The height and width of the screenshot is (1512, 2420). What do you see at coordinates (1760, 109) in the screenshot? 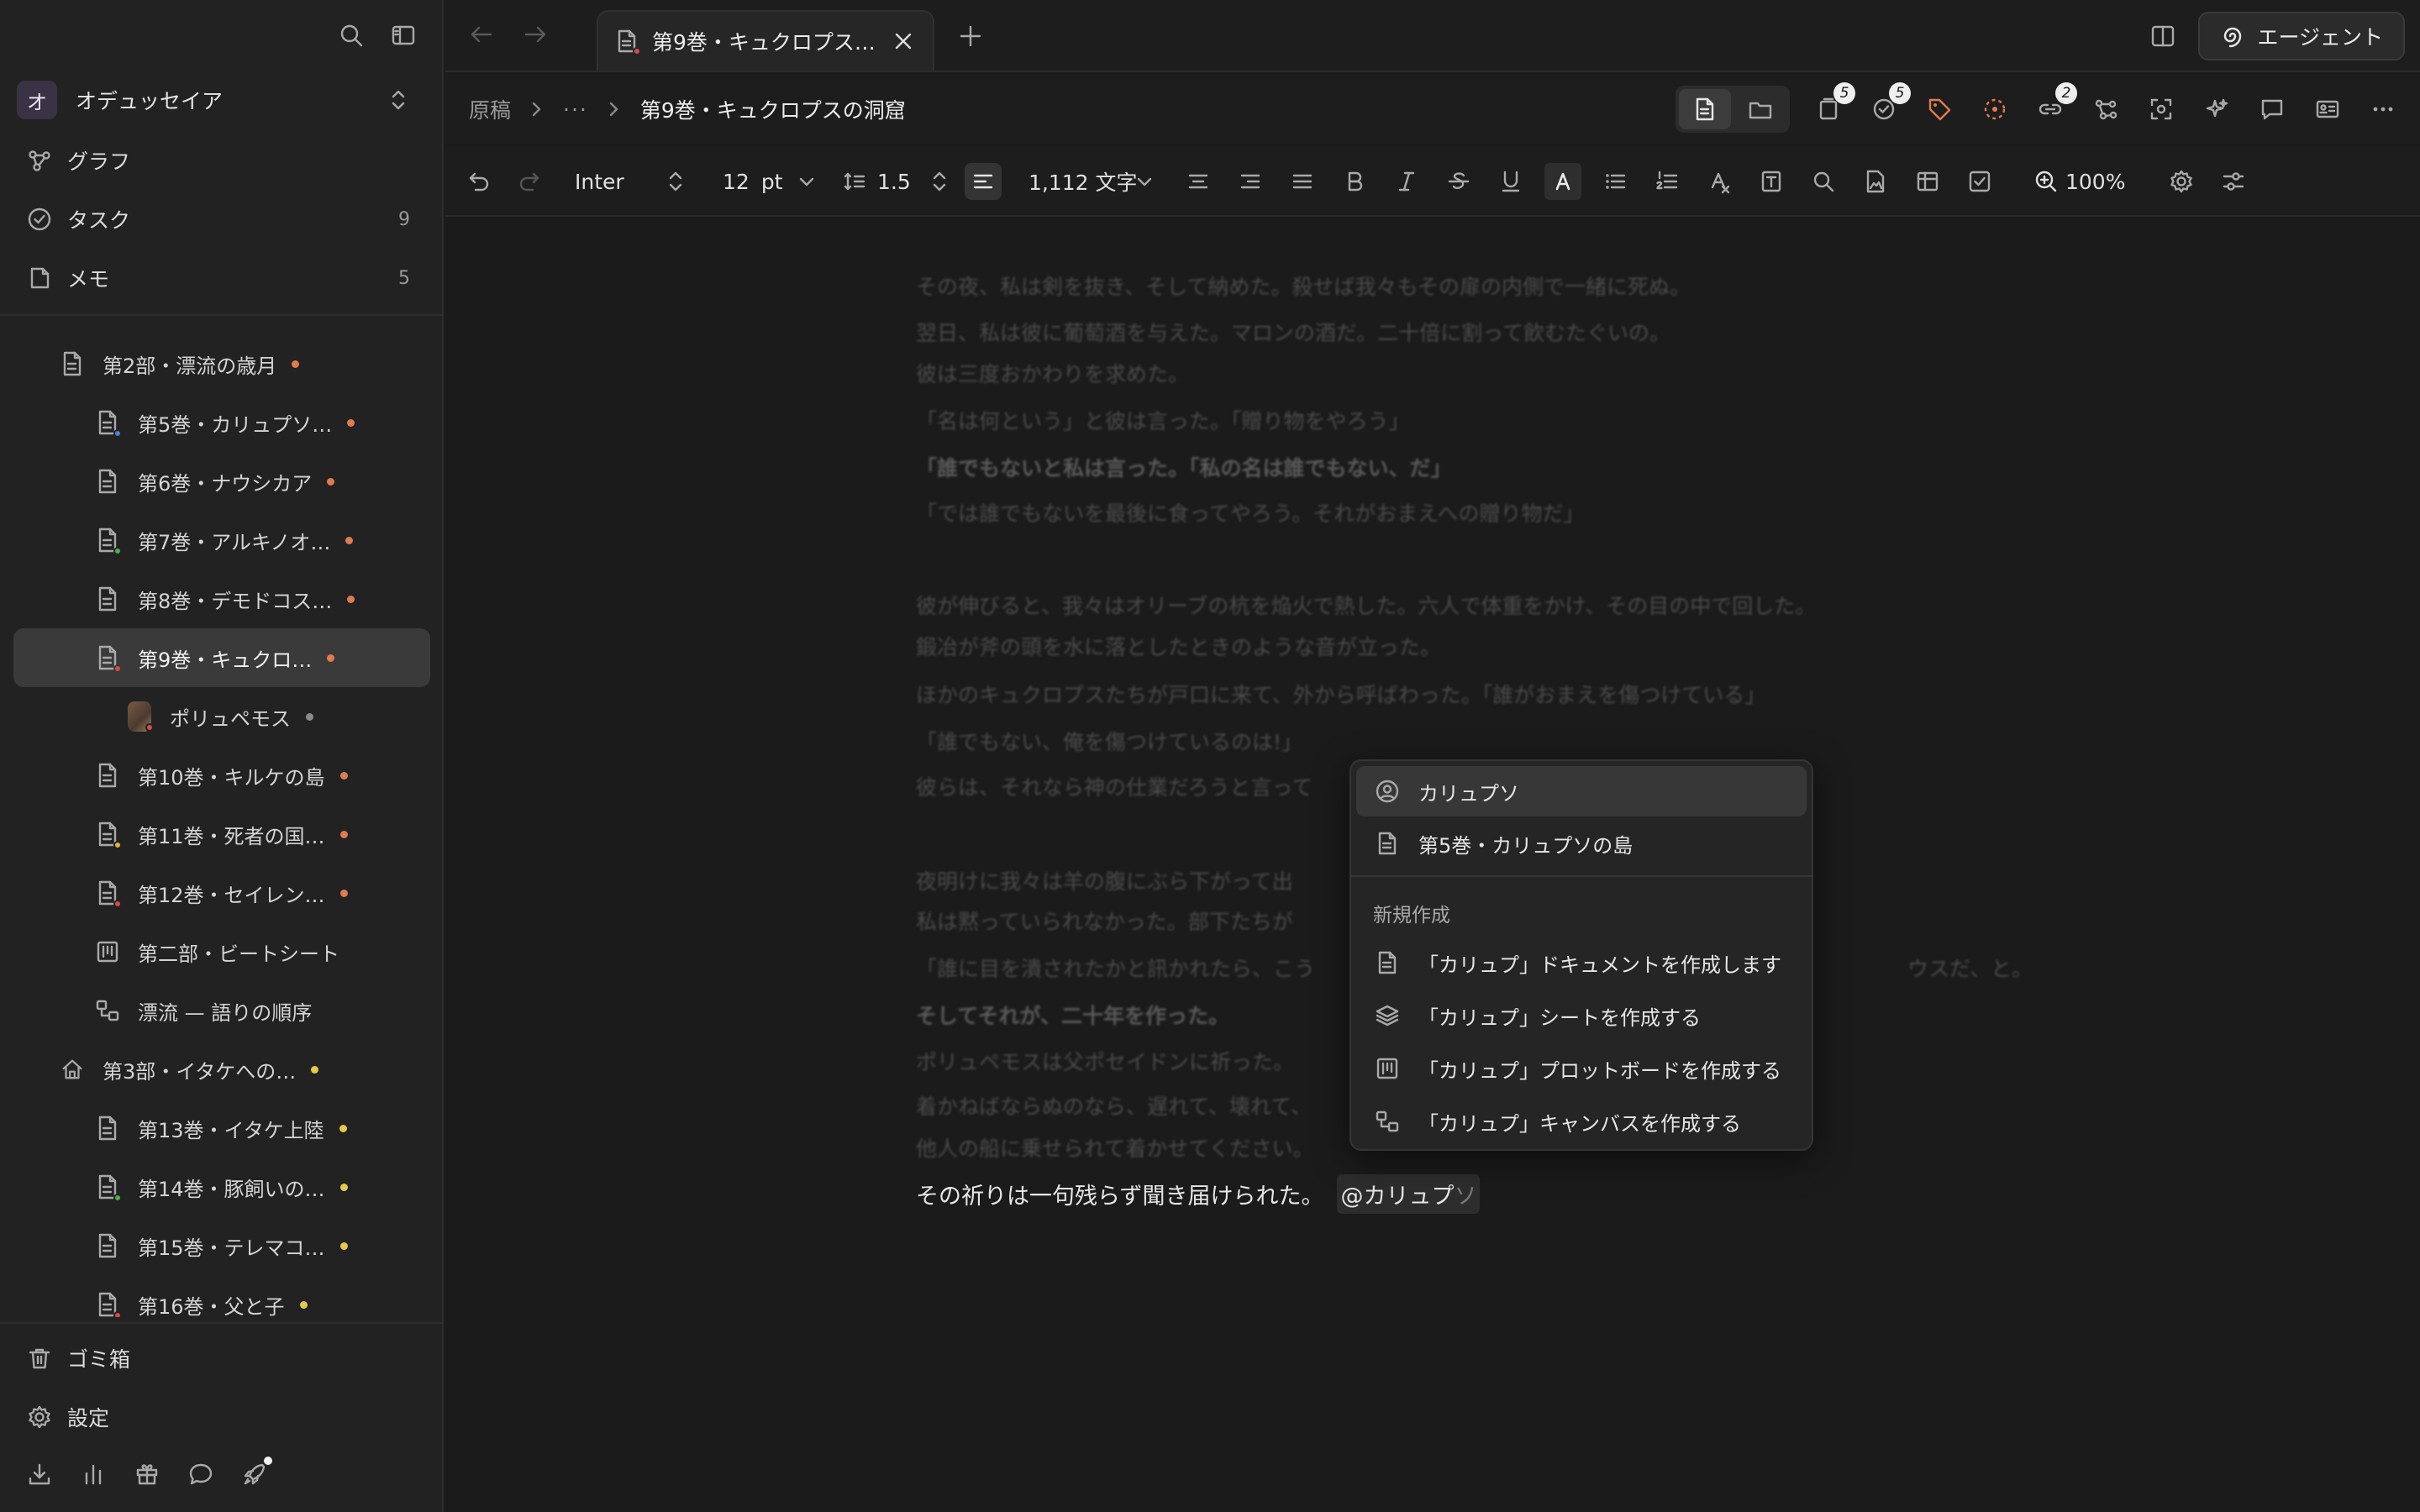
I see `folder-view-icon` at bounding box center [1760, 109].